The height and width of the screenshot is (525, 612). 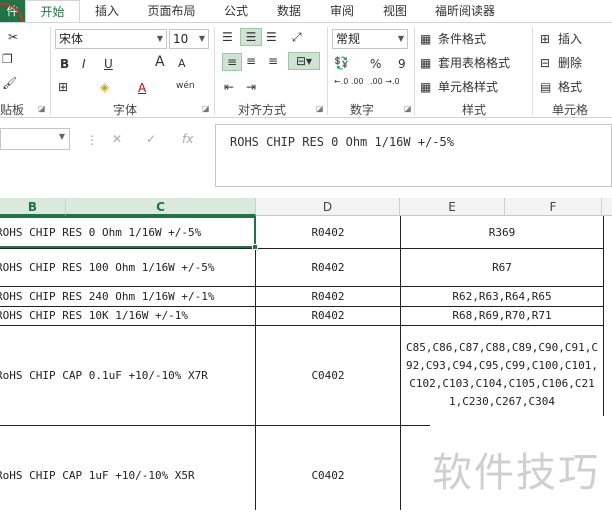 What do you see at coordinates (127, 267) in the screenshot?
I see `cell-description: ROHS CHIP RES 100 Ohm 1/16W +/-5%` at bounding box center [127, 267].